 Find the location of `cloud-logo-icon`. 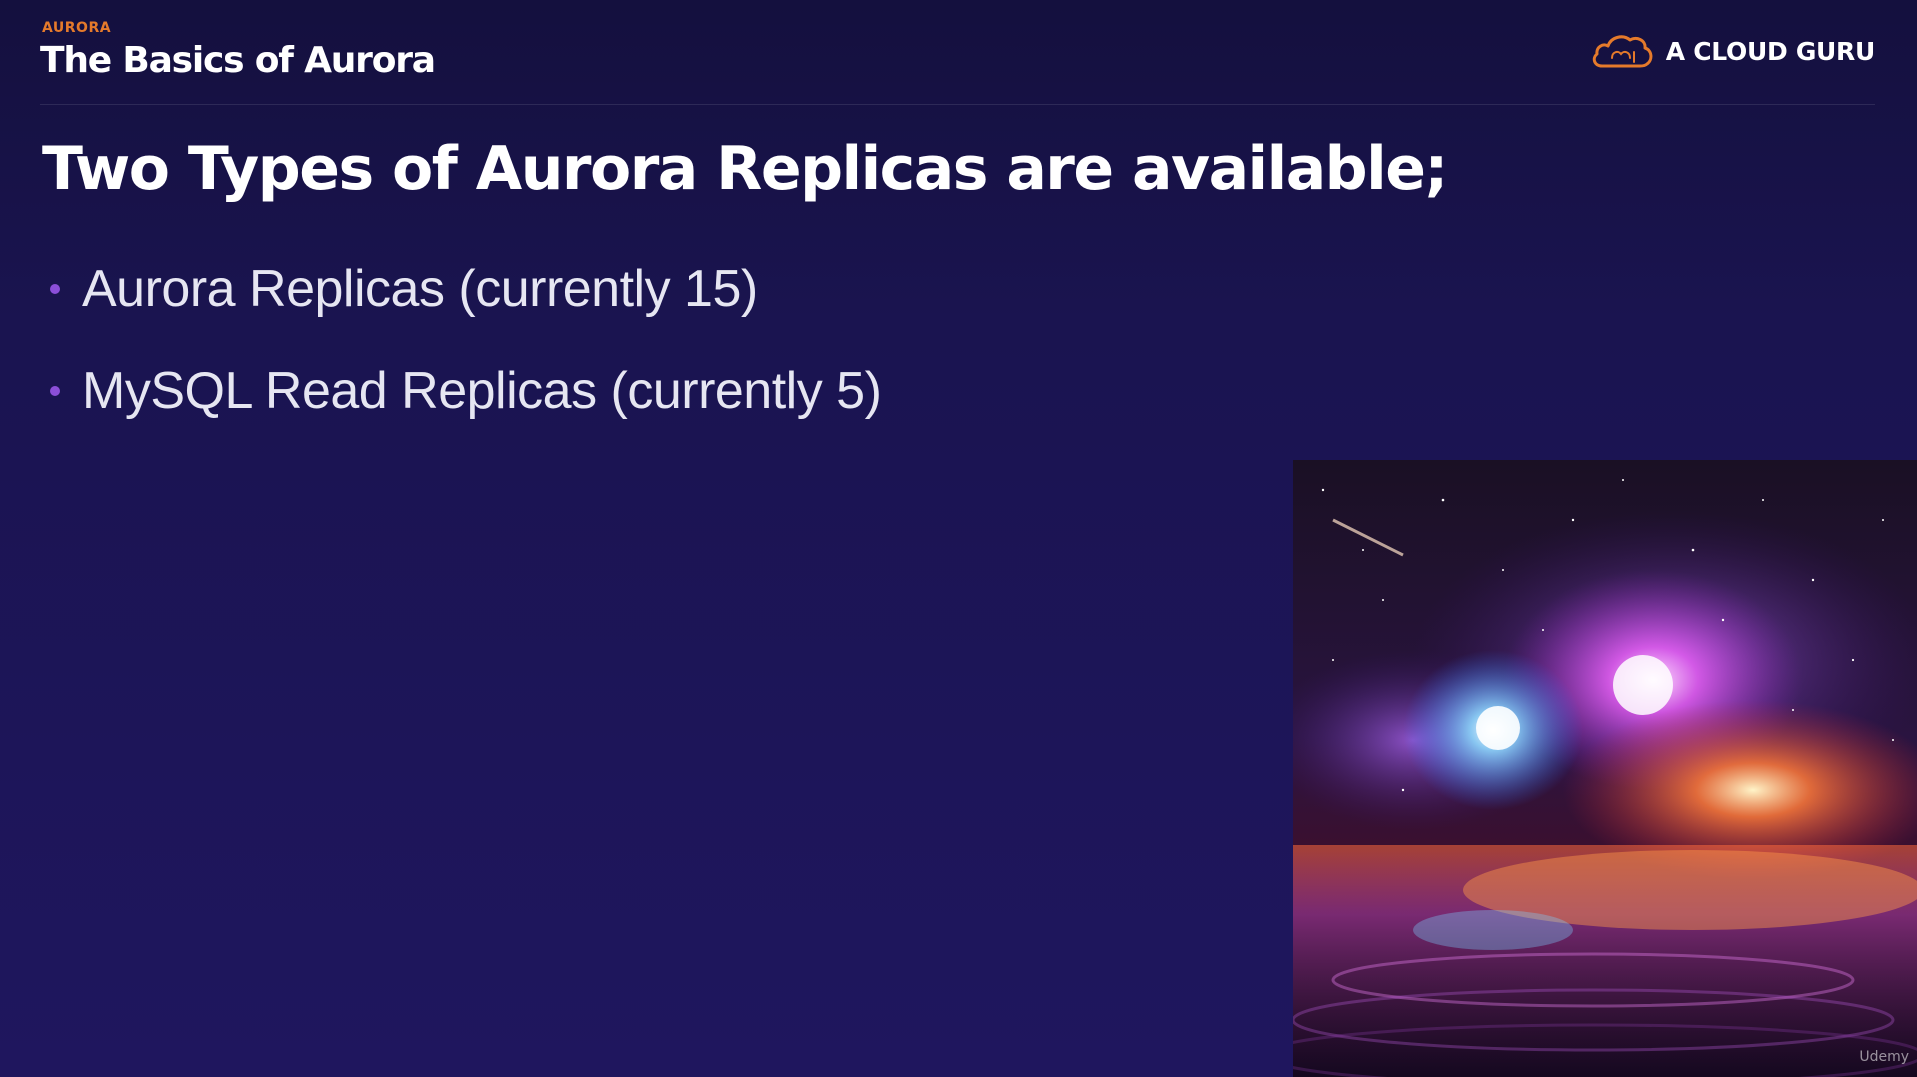

cloud-logo-icon is located at coordinates (1622, 51).